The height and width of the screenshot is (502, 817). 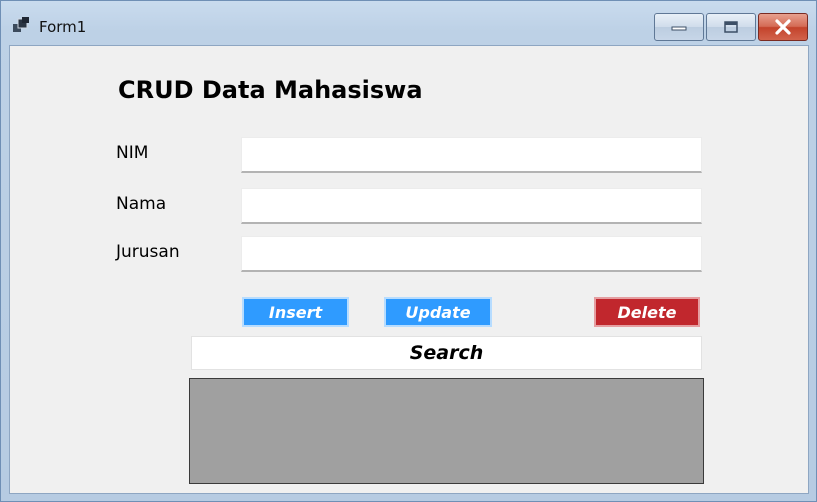 I want to click on form-heading: CRUD Data Mahasiswa, so click(x=270, y=90).